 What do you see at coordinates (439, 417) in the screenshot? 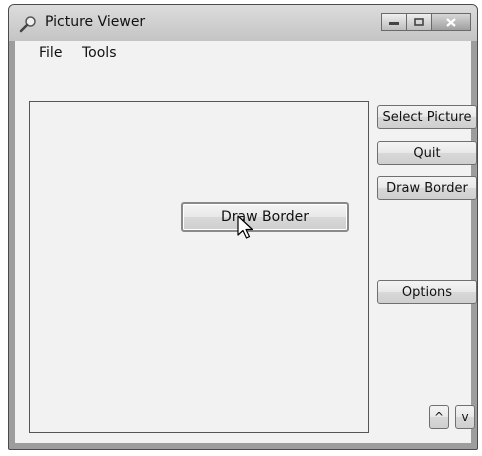
I see `move-up-button: ^` at bounding box center [439, 417].